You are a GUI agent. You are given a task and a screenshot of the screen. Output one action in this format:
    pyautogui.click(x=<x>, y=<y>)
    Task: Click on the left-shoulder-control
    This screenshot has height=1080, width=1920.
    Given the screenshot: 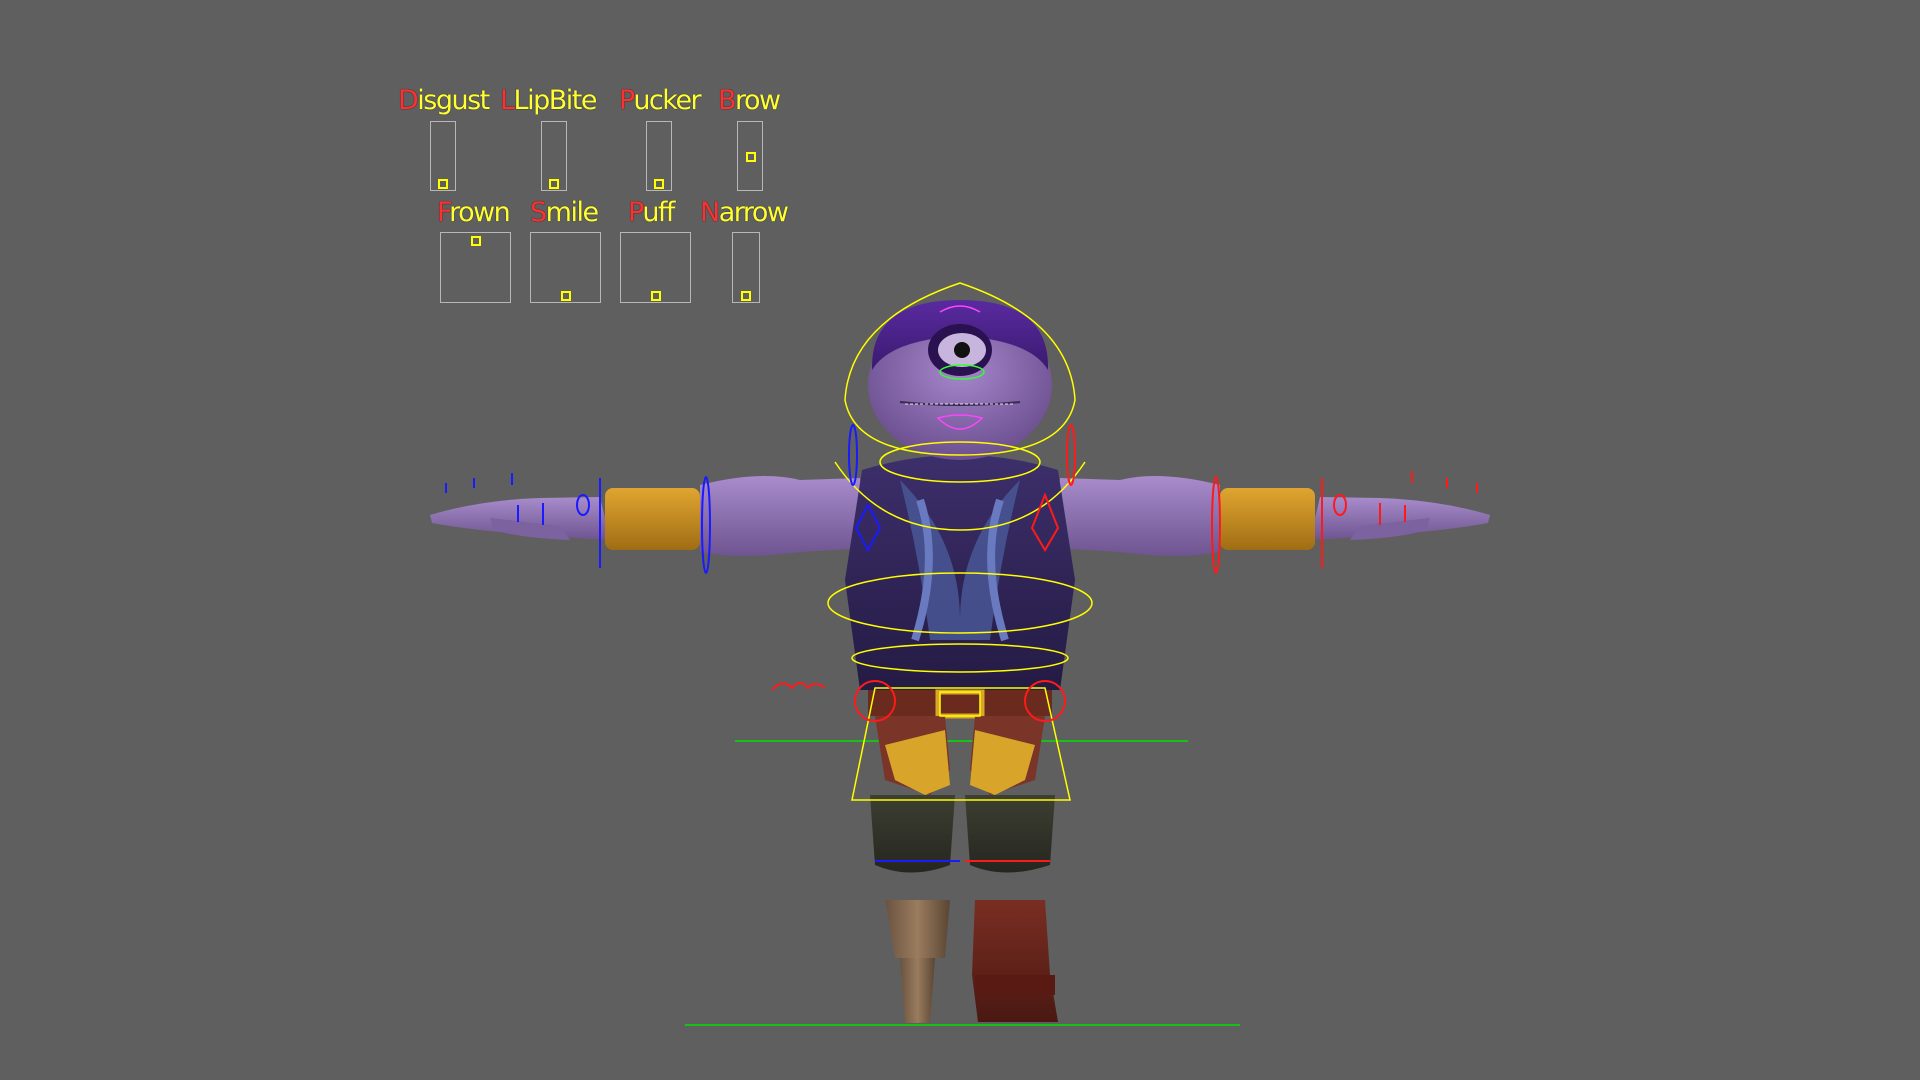 What is the action you would take?
    pyautogui.click(x=853, y=455)
    